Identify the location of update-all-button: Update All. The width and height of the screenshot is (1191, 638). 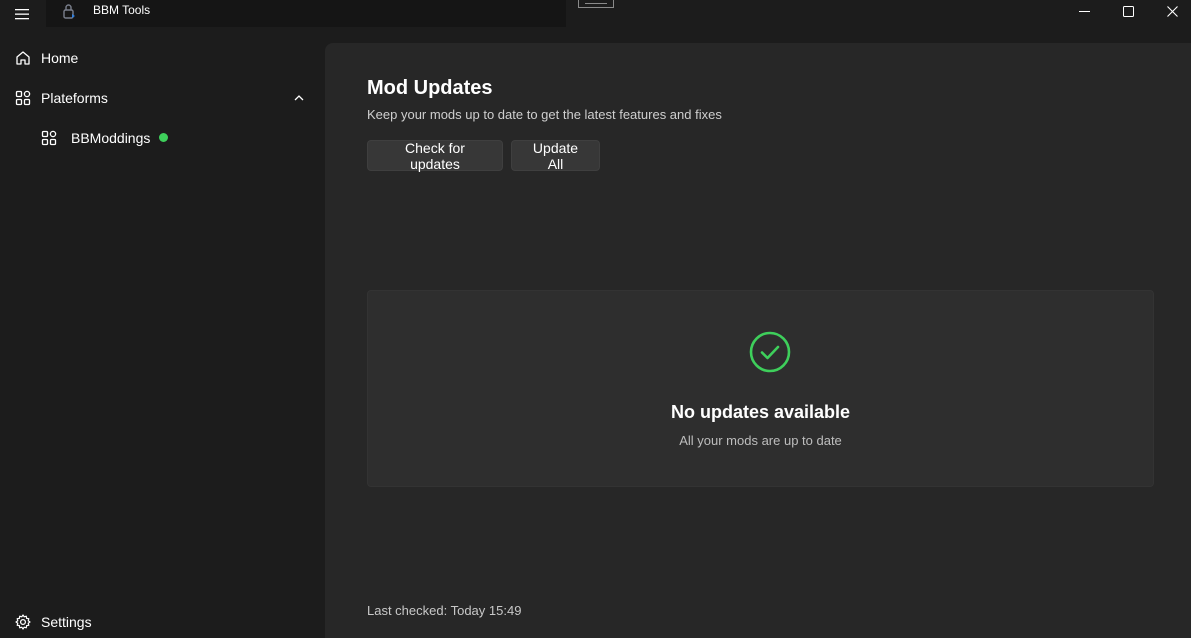
(555, 156).